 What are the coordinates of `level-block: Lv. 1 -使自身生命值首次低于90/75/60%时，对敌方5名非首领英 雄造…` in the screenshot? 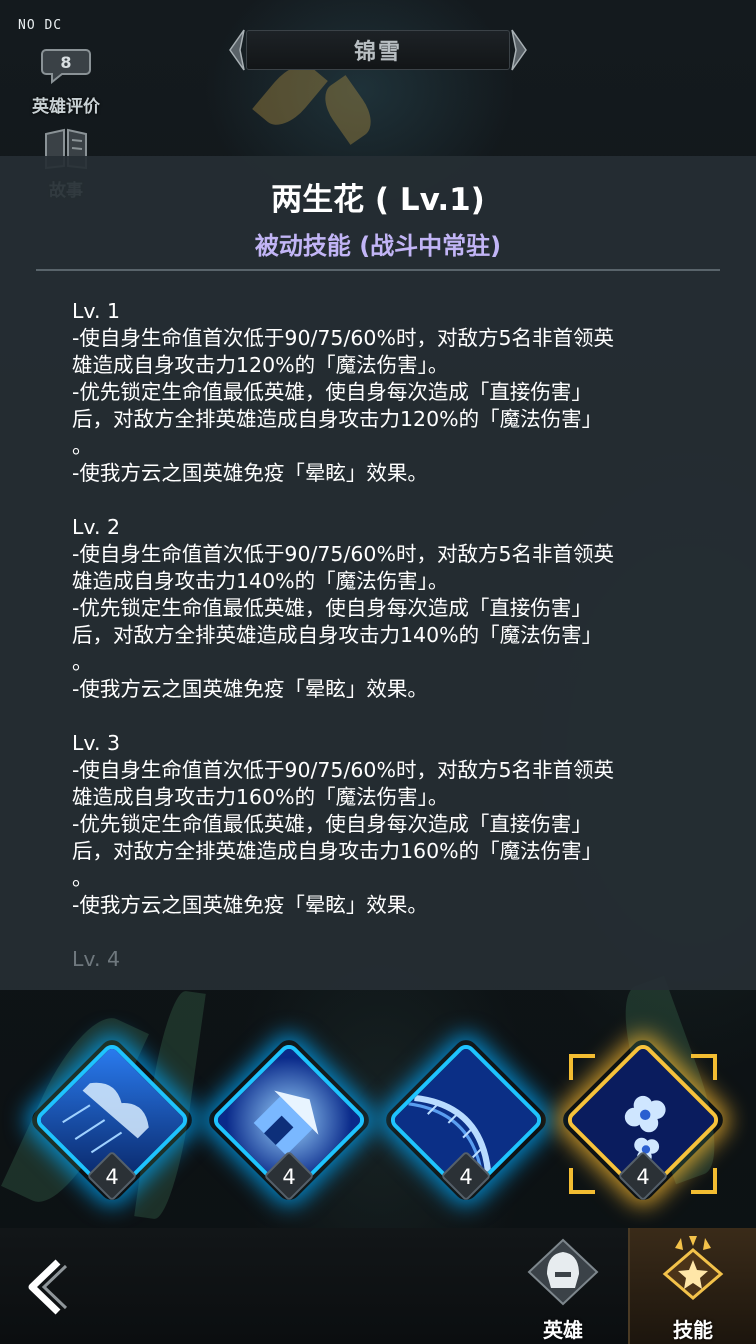 It's located at (382, 392).